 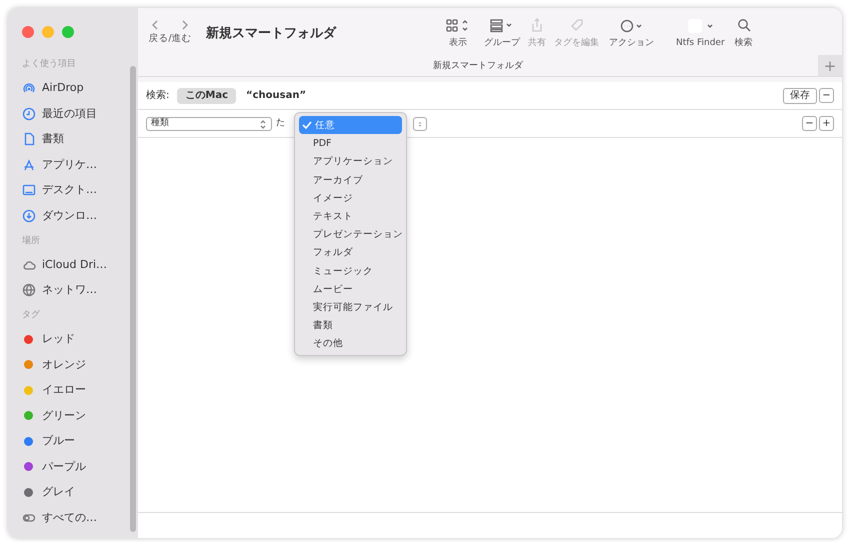 What do you see at coordinates (700, 43) in the screenshot?
I see `toolbar-label: Ntfs Finder` at bounding box center [700, 43].